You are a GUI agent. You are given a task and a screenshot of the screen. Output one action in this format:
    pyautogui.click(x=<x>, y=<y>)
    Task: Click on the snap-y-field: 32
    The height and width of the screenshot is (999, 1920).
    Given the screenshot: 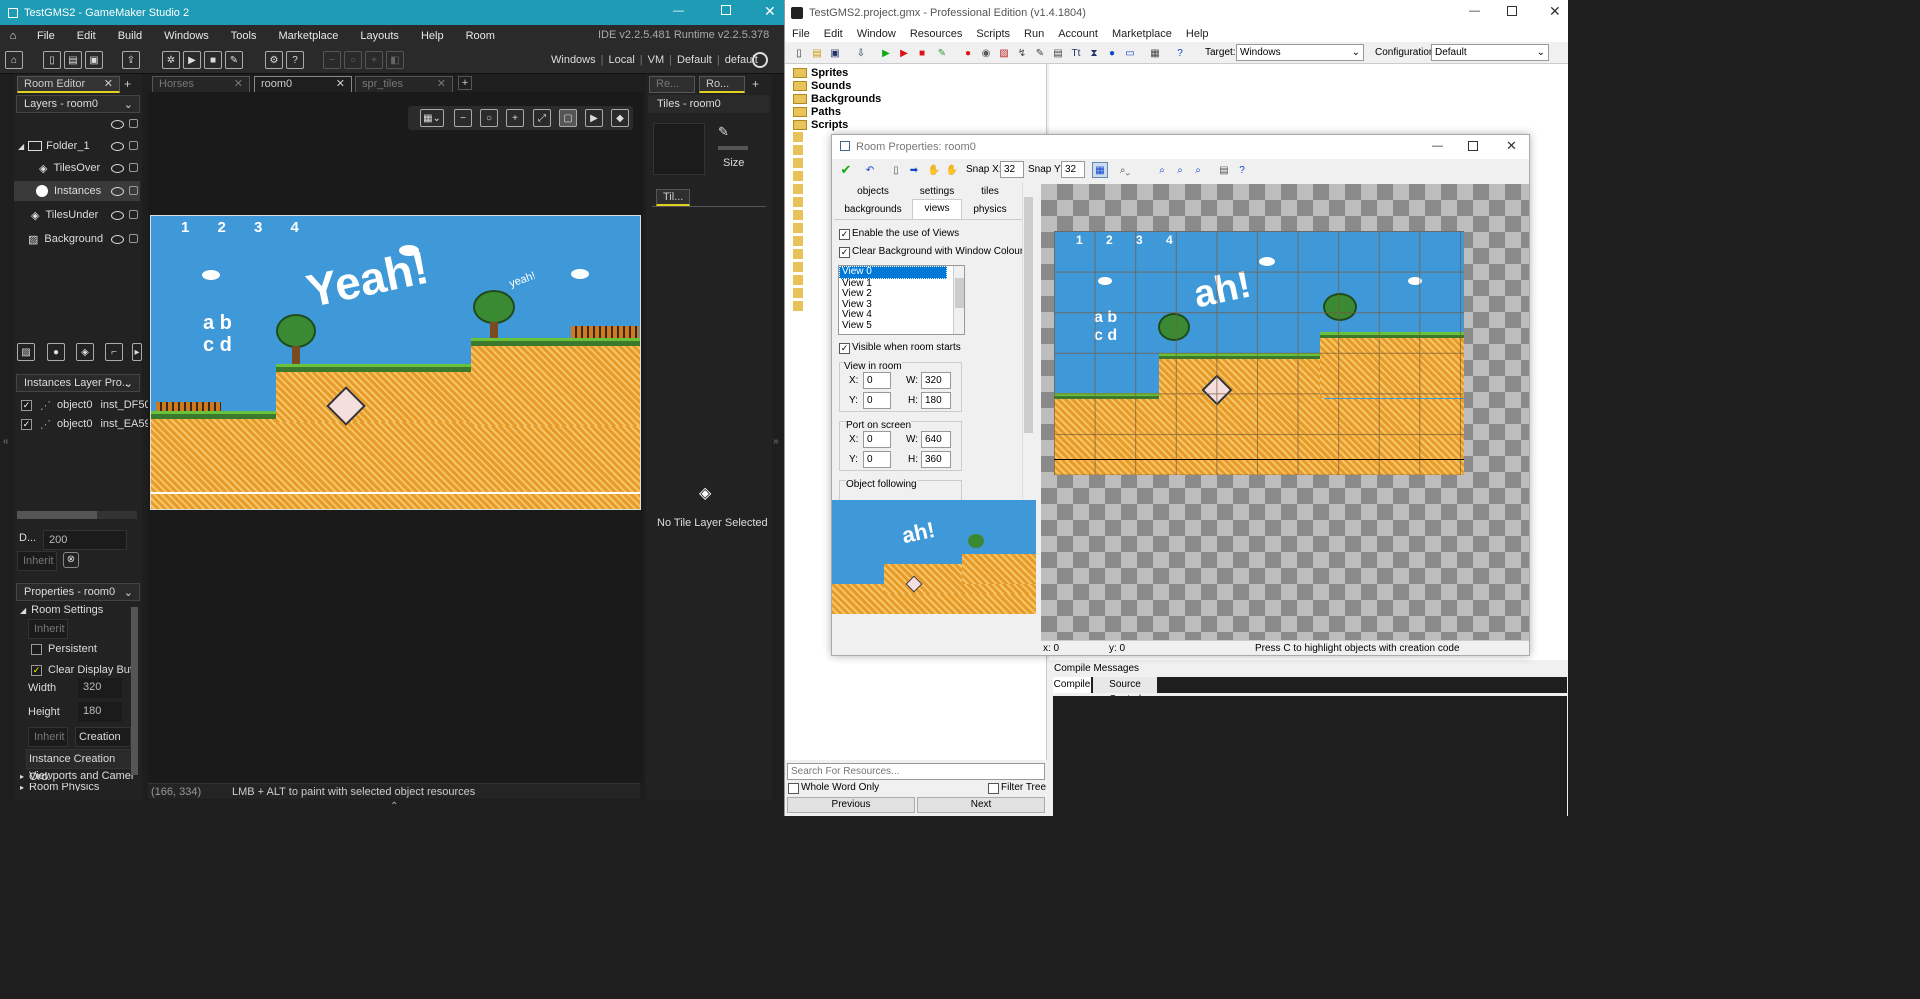 What is the action you would take?
    pyautogui.click(x=1073, y=169)
    